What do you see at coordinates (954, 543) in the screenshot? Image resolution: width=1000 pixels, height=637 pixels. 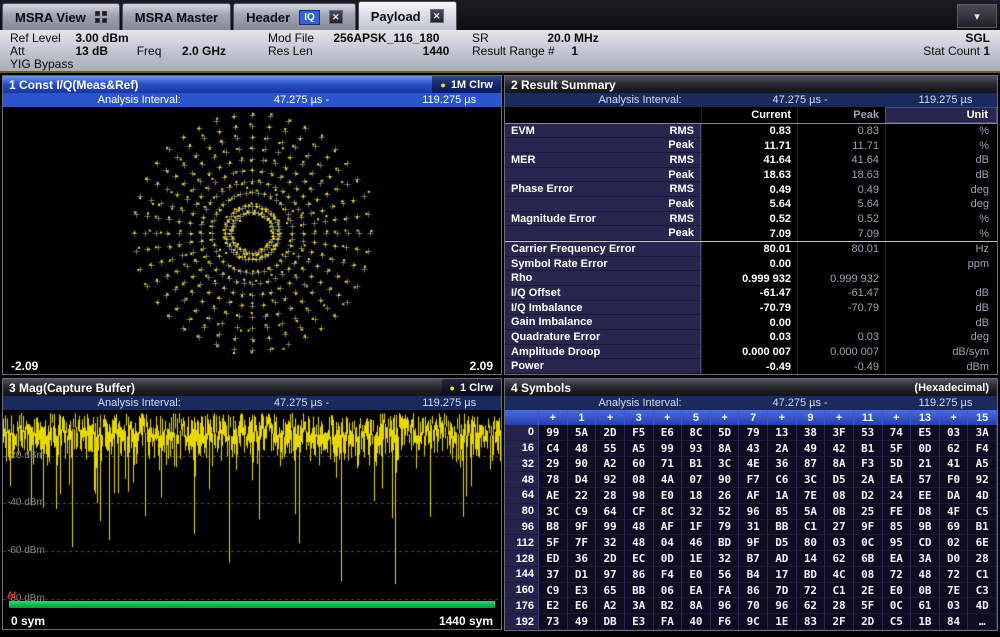 I see `hex-symbol-cell: 02` at bounding box center [954, 543].